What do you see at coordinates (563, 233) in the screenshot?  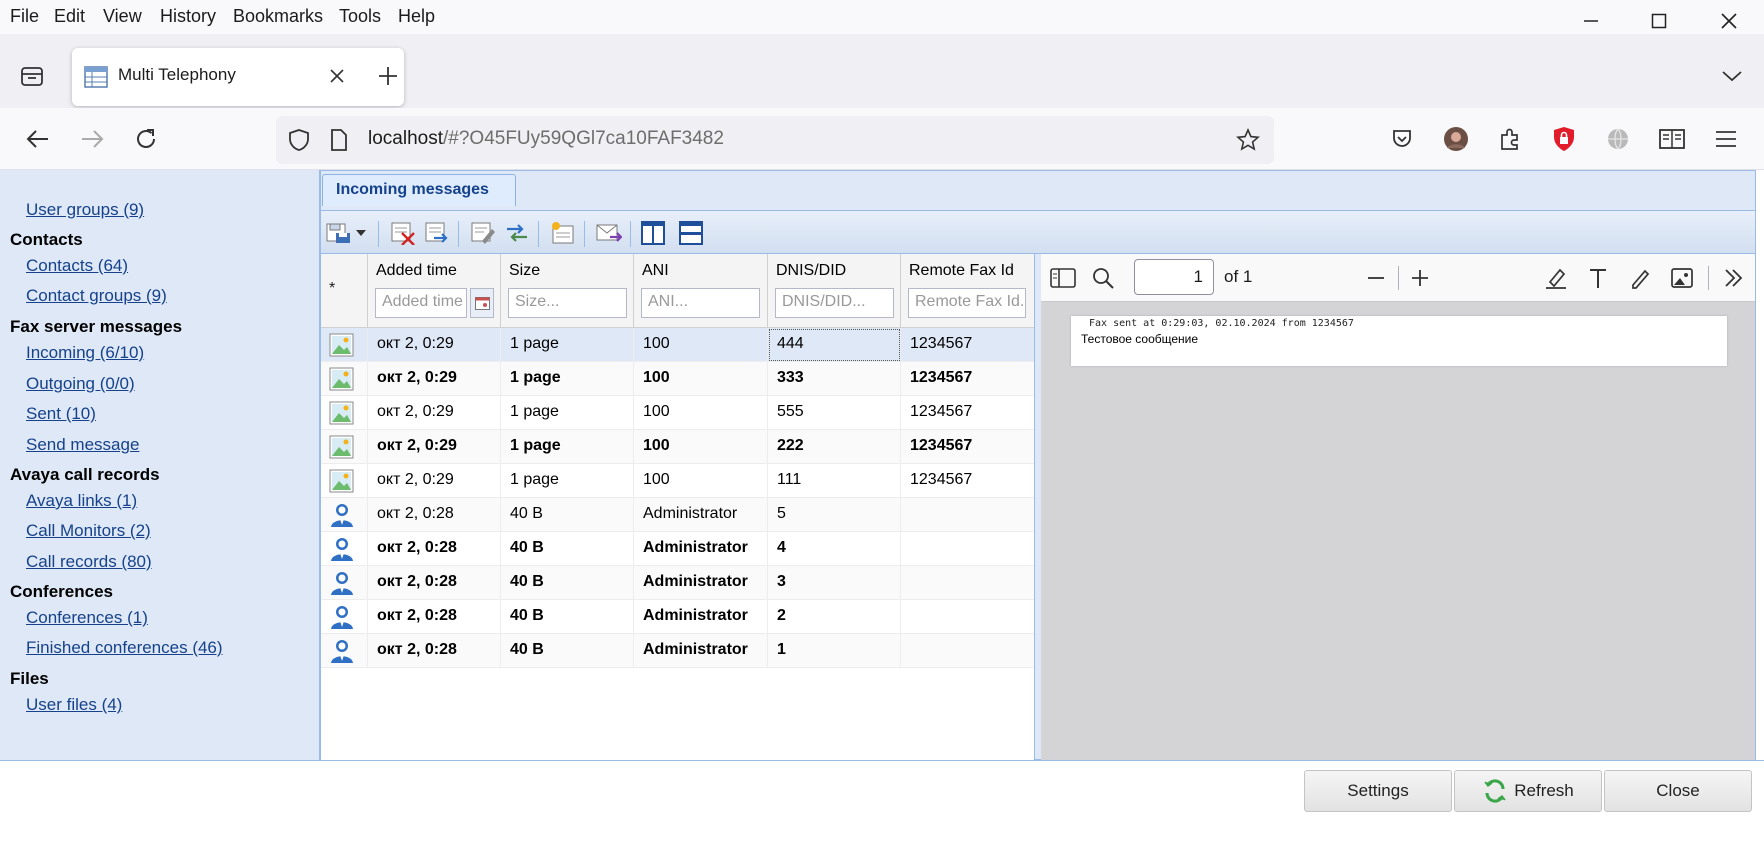 I see `new-message-button` at bounding box center [563, 233].